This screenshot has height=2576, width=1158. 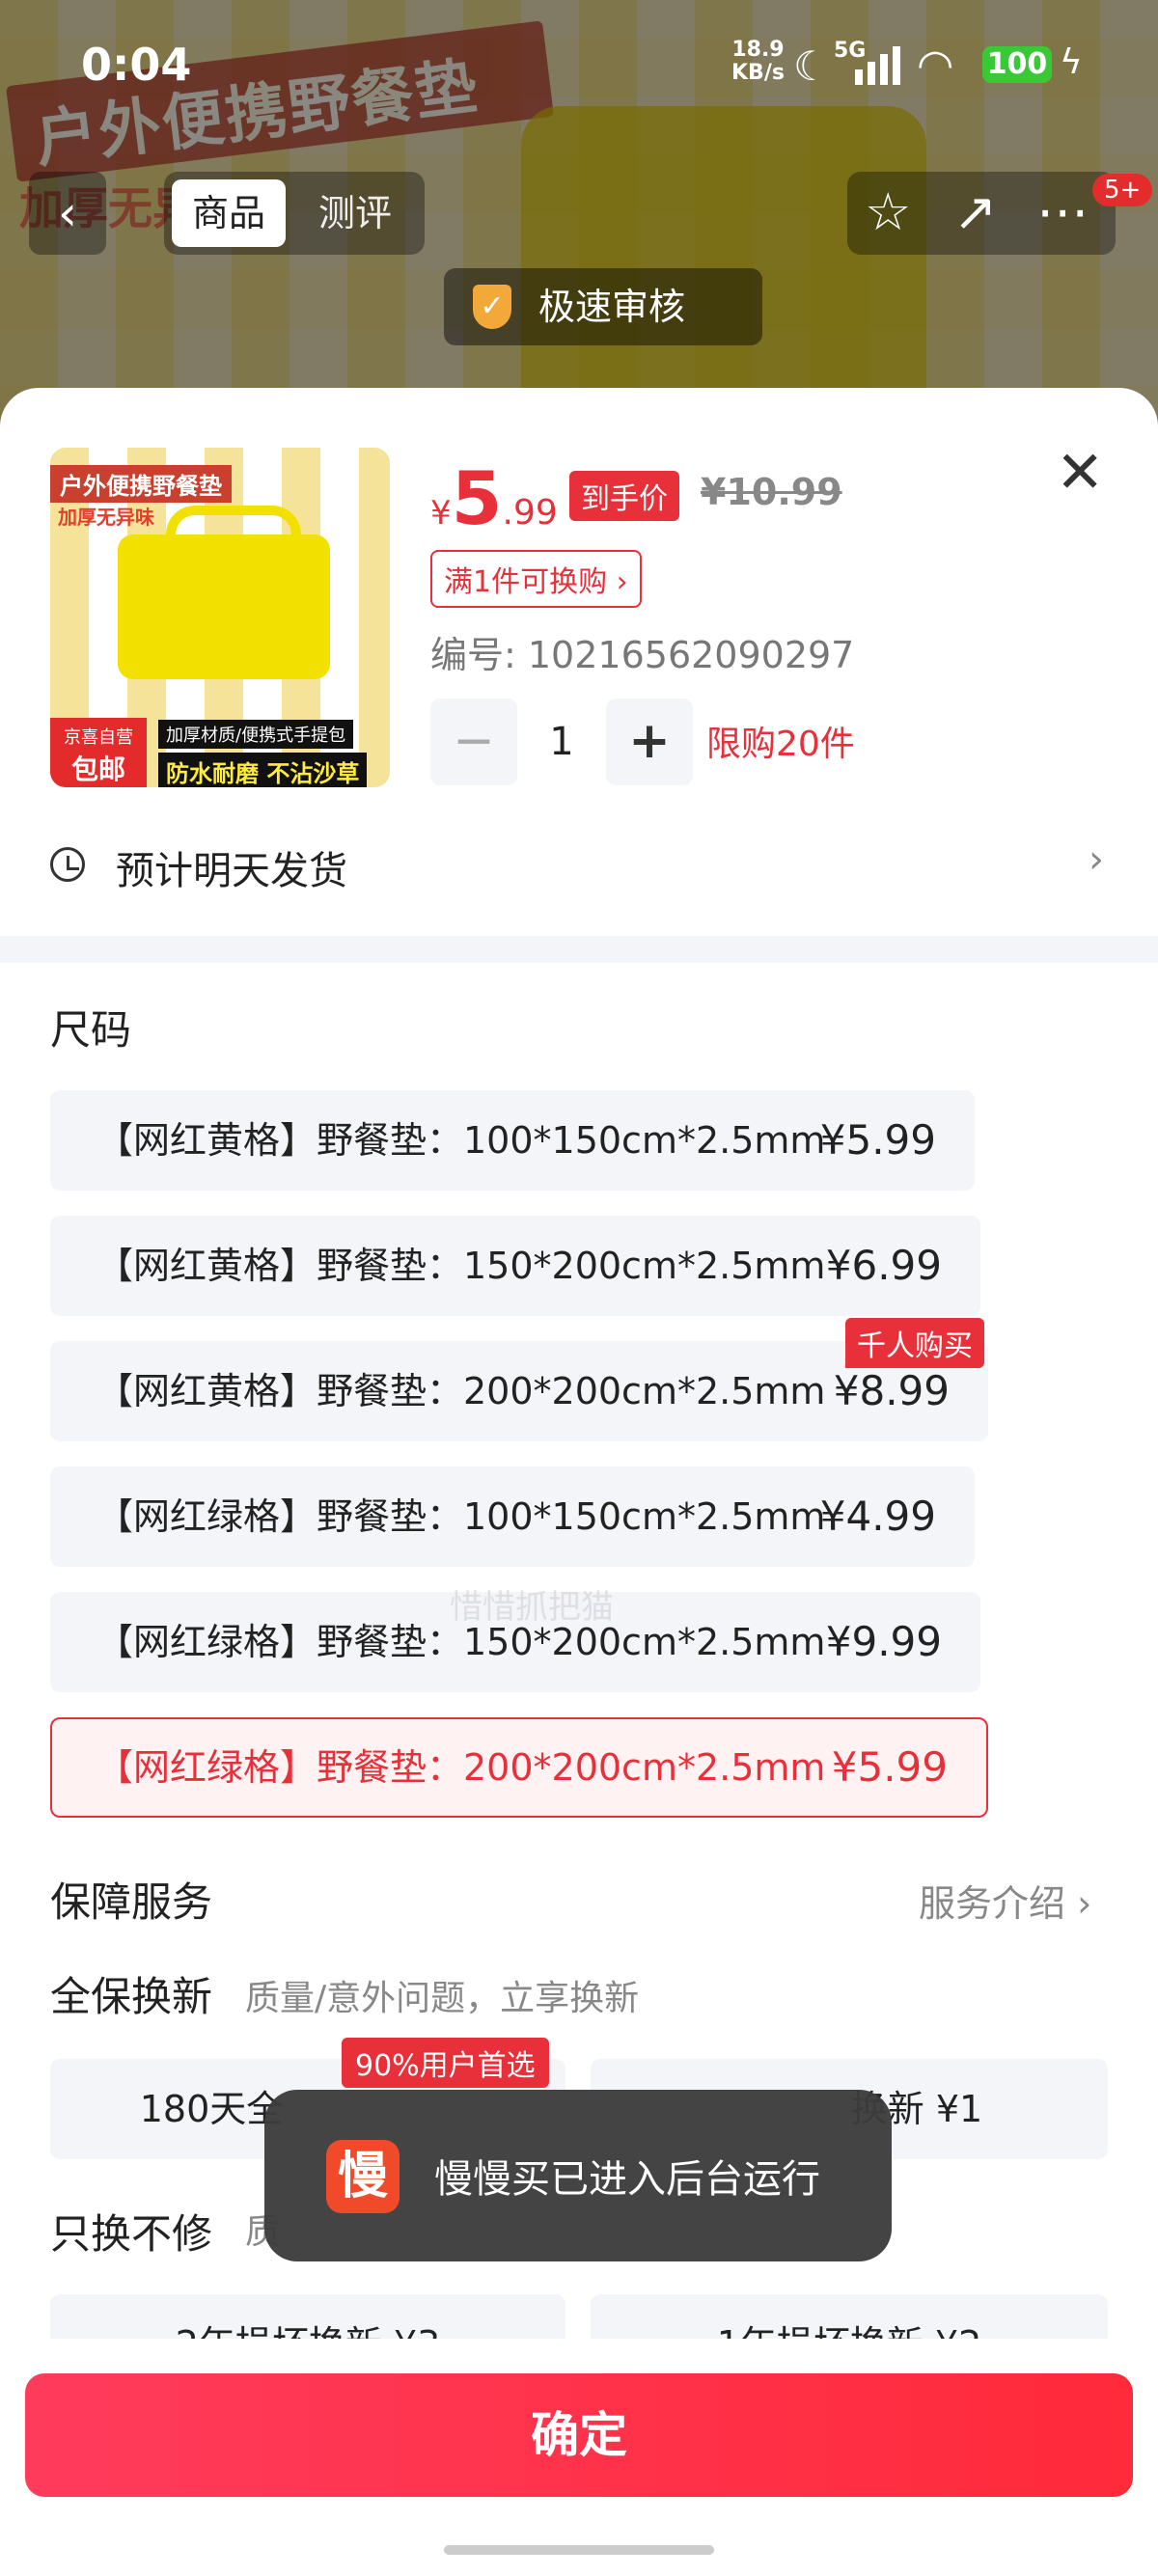 What do you see at coordinates (758, 61) in the screenshot?
I see `network-speed: 18.9 KB/s` at bounding box center [758, 61].